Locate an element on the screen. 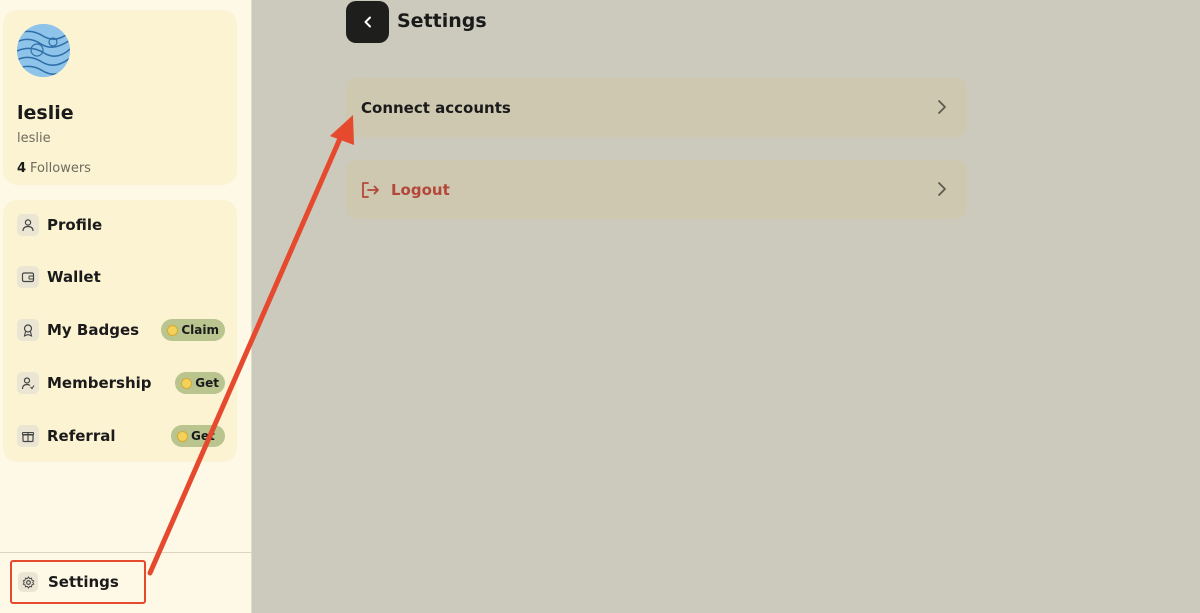 The height and width of the screenshot is (613, 1200). avatar is located at coordinates (43, 50).